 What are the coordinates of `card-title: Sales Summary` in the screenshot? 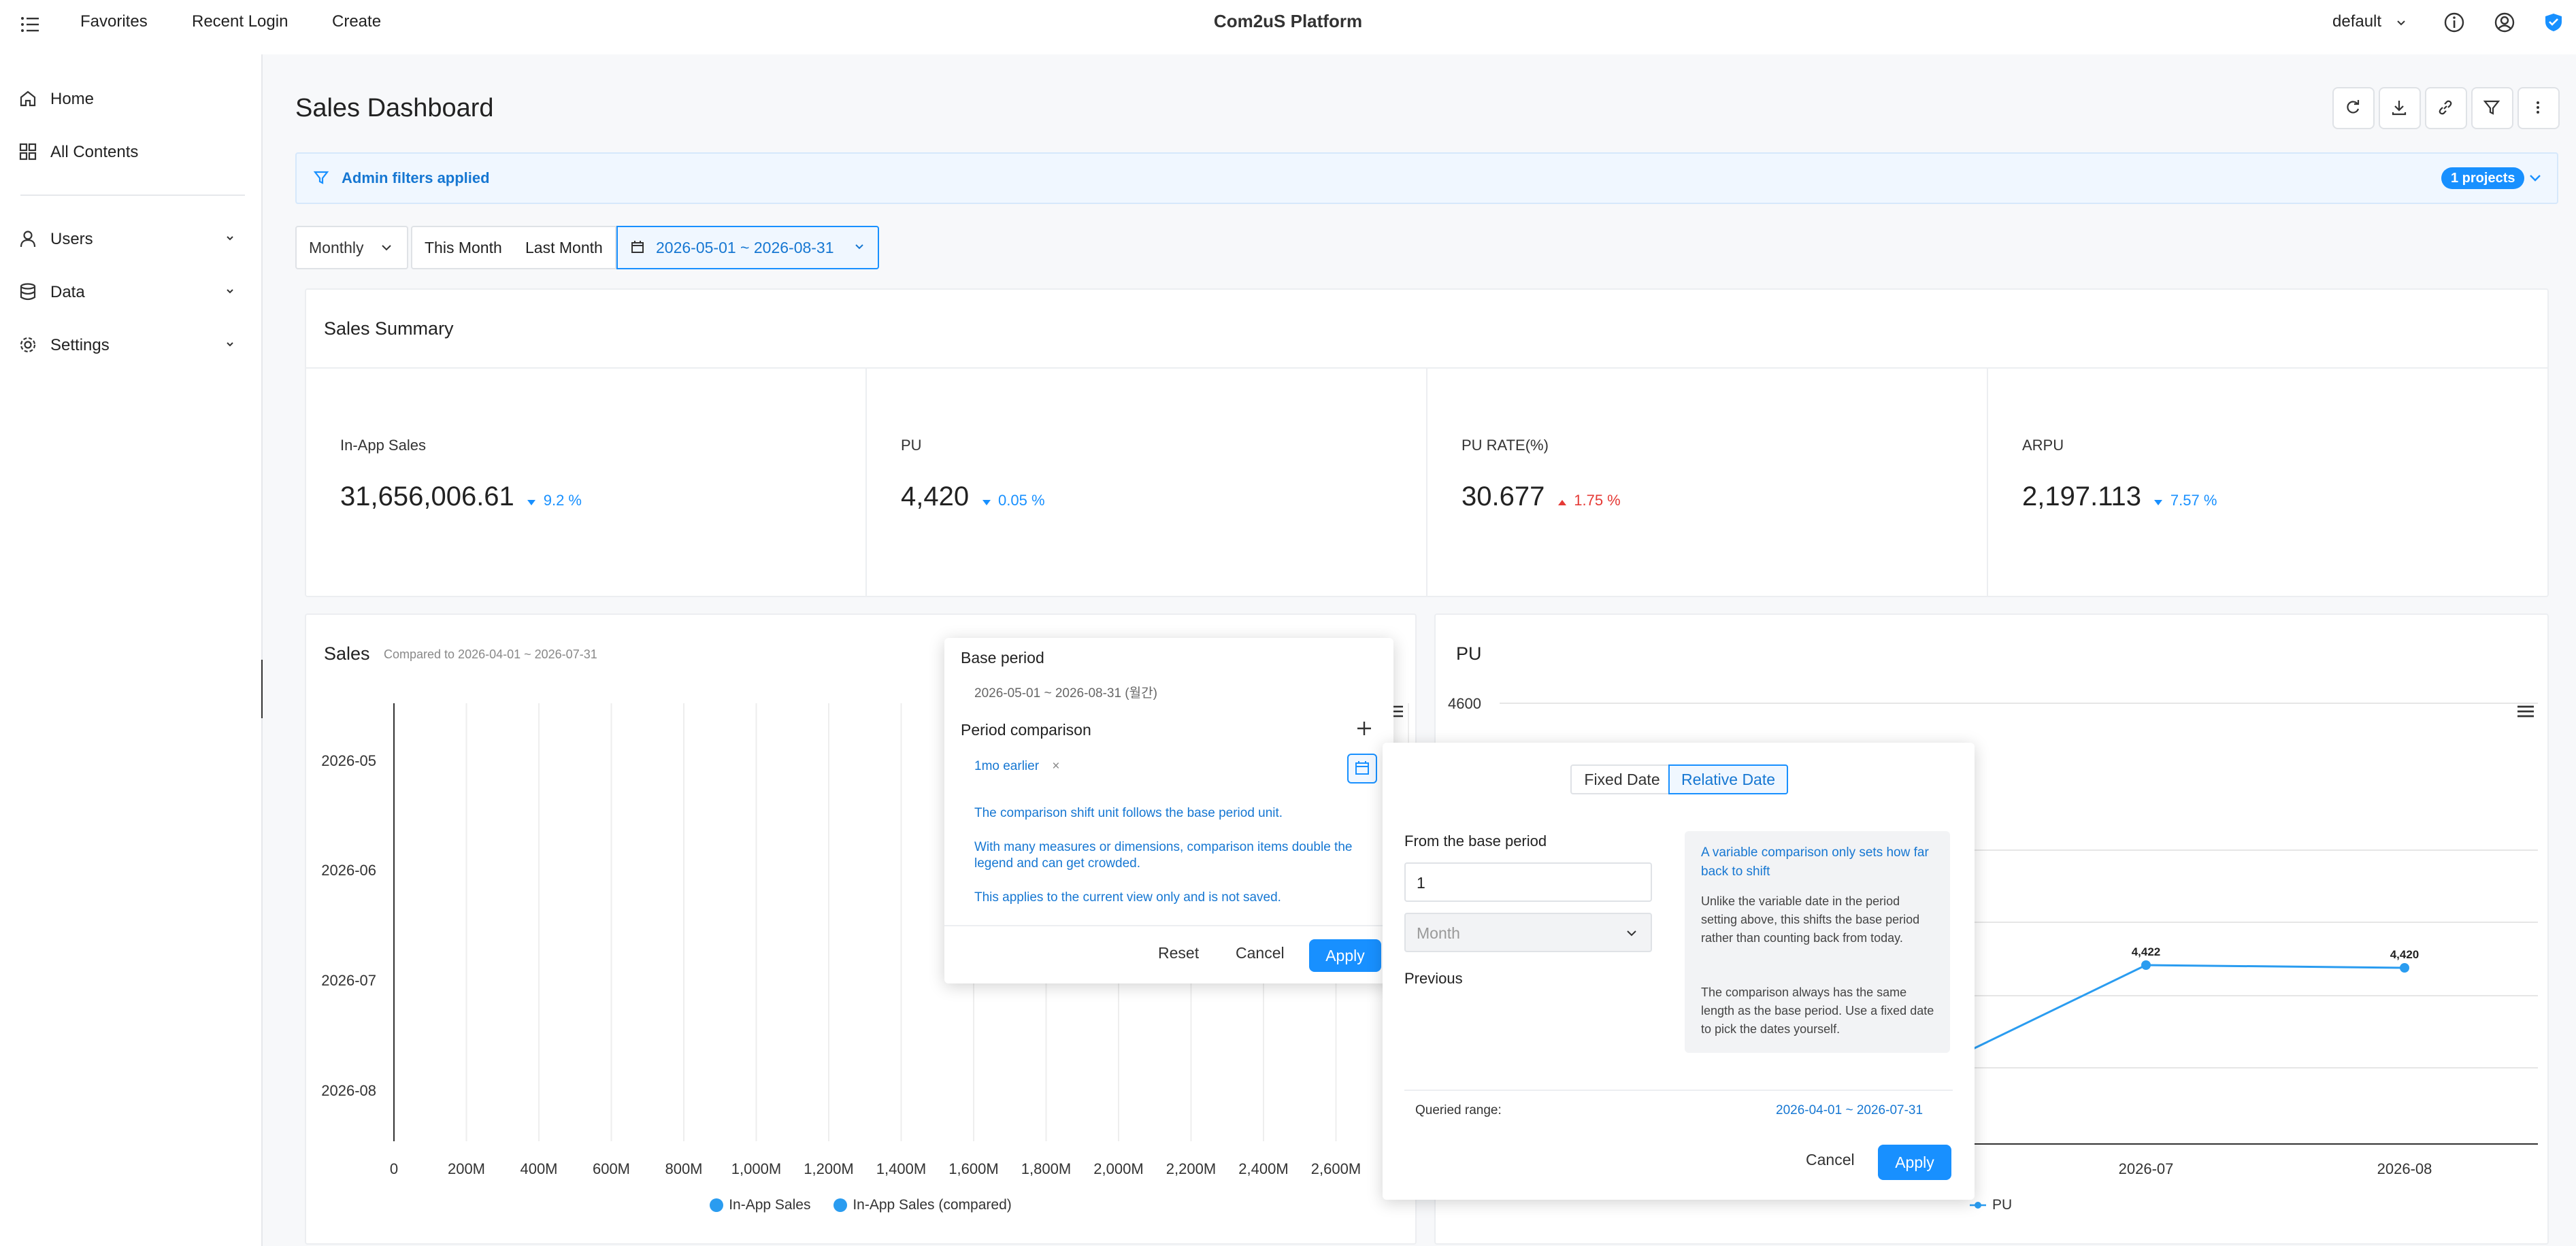 It's located at (389, 328).